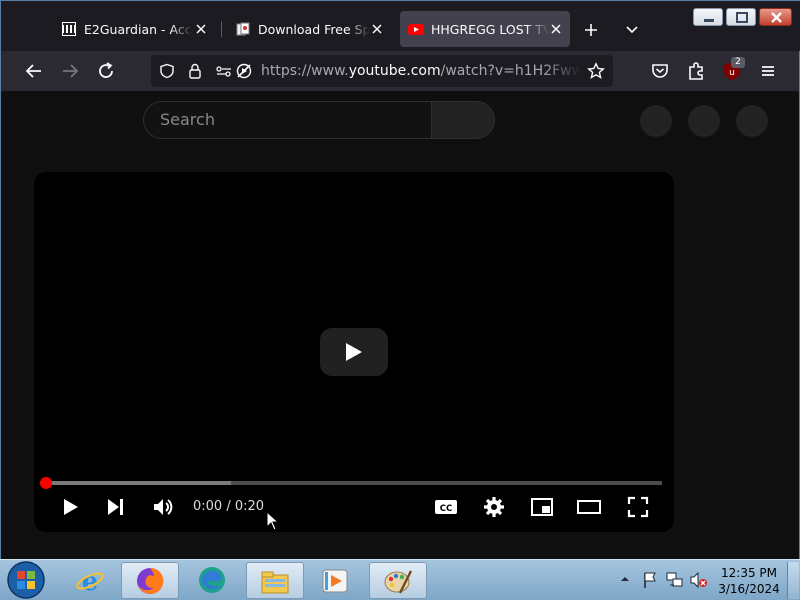 This screenshot has width=800, height=600. What do you see at coordinates (510, 71) in the screenshot?
I see `url-path: /watch?v=h1H2Fww4wkE` at bounding box center [510, 71].